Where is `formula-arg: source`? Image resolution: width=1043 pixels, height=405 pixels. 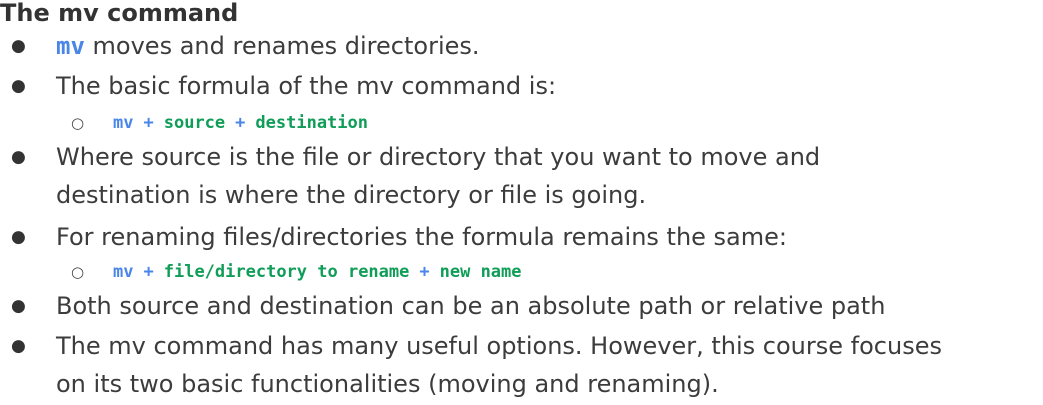 formula-arg: source is located at coordinates (194, 123).